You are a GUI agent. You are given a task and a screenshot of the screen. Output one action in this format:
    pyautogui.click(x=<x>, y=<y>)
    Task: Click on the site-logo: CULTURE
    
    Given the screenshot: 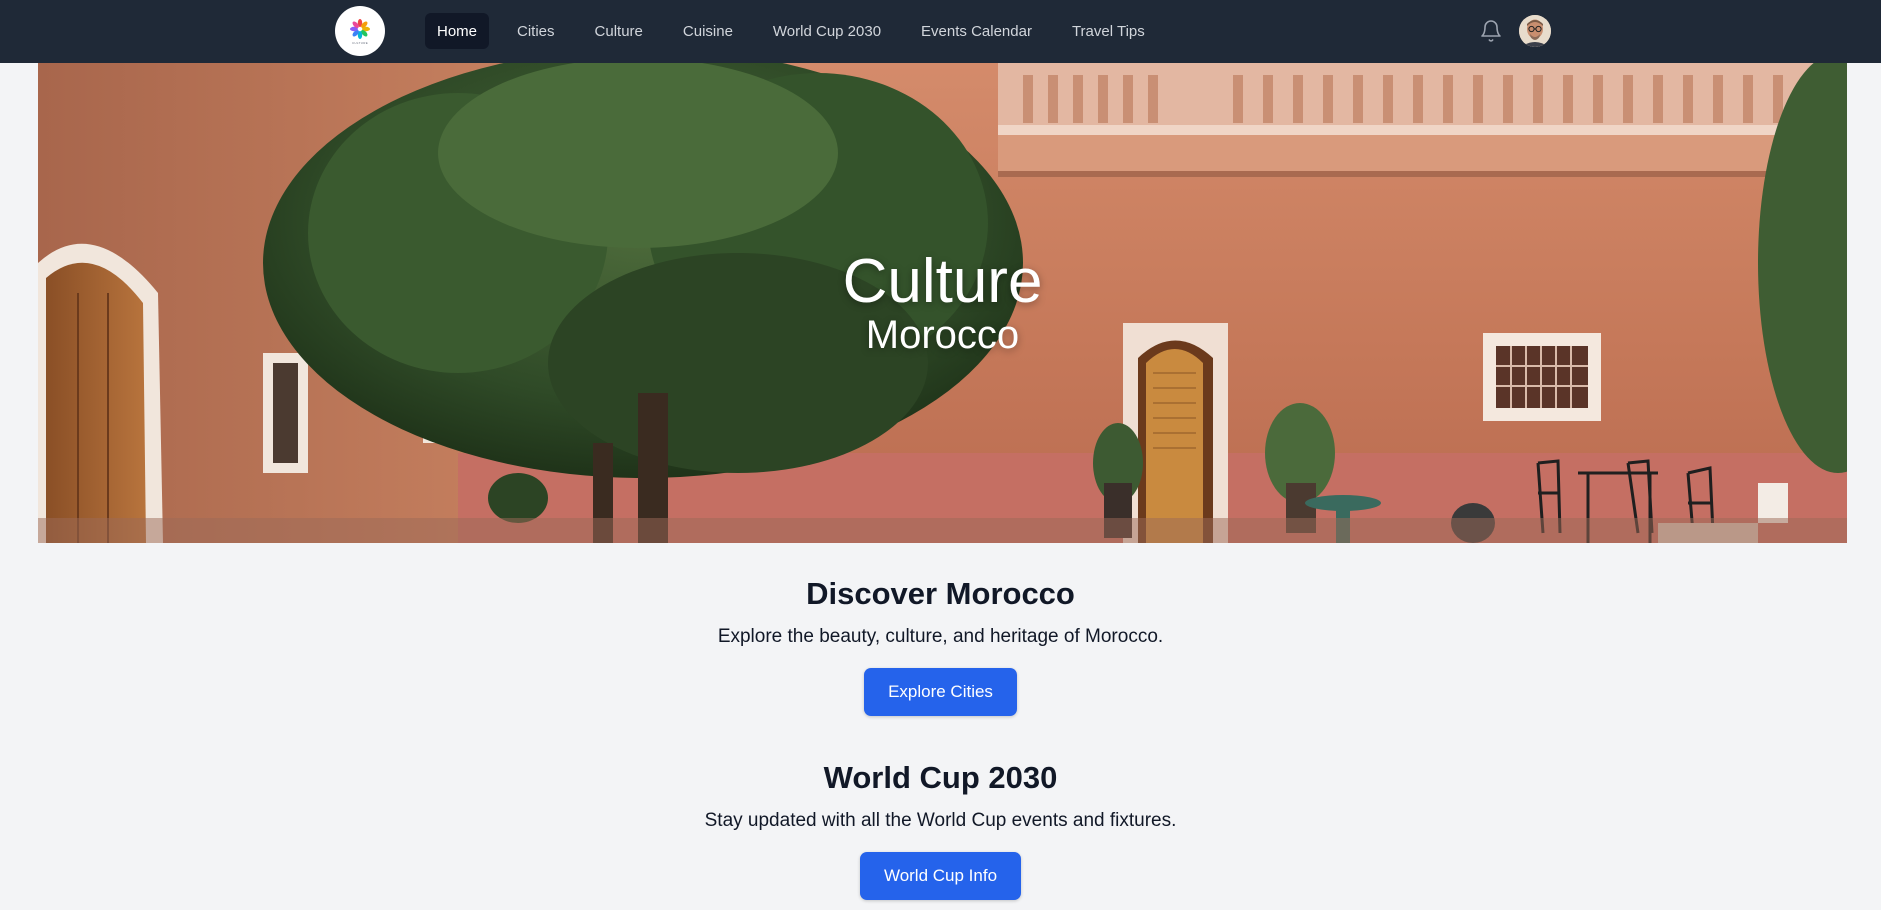 What is the action you would take?
    pyautogui.click(x=360, y=31)
    